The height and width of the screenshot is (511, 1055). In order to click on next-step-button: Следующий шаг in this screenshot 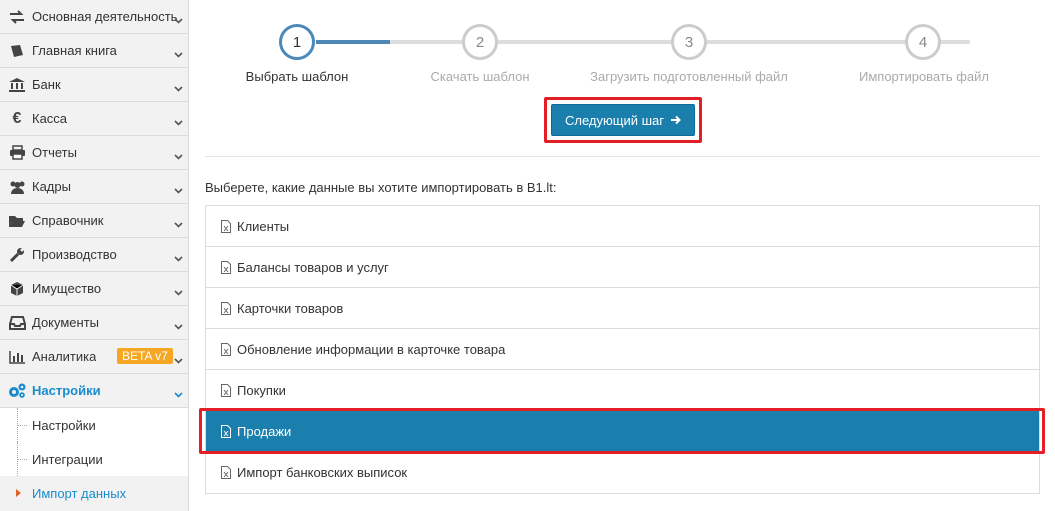, I will do `click(623, 120)`.